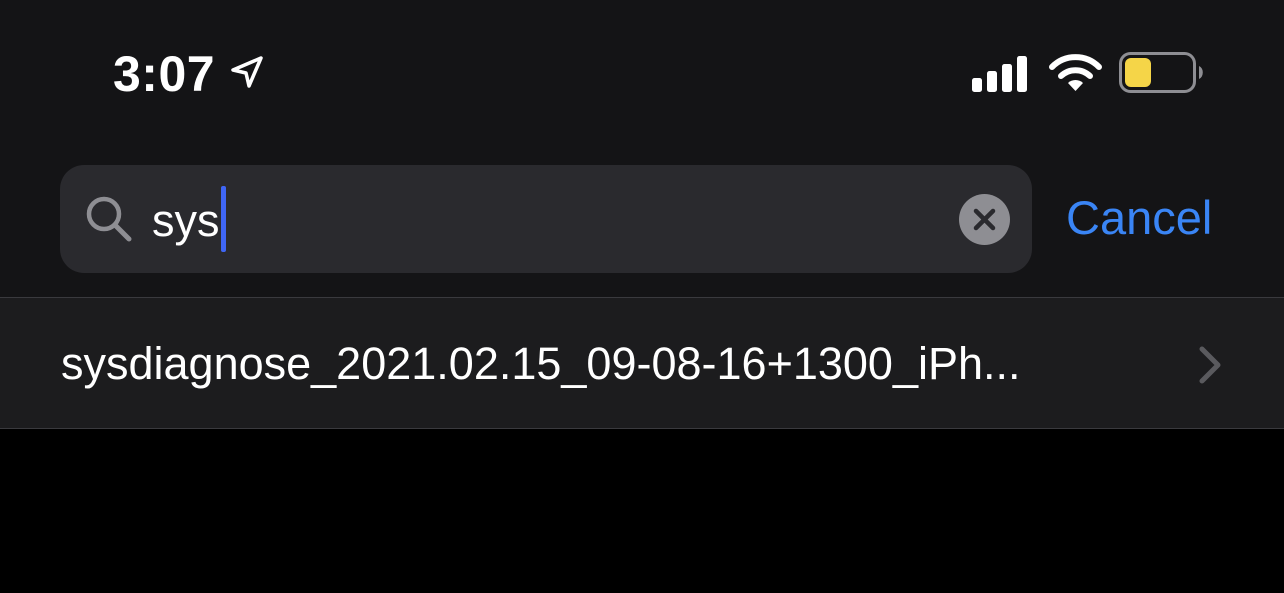 The width and height of the screenshot is (1284, 593). What do you see at coordinates (109, 219) in the screenshot?
I see `search-icon` at bounding box center [109, 219].